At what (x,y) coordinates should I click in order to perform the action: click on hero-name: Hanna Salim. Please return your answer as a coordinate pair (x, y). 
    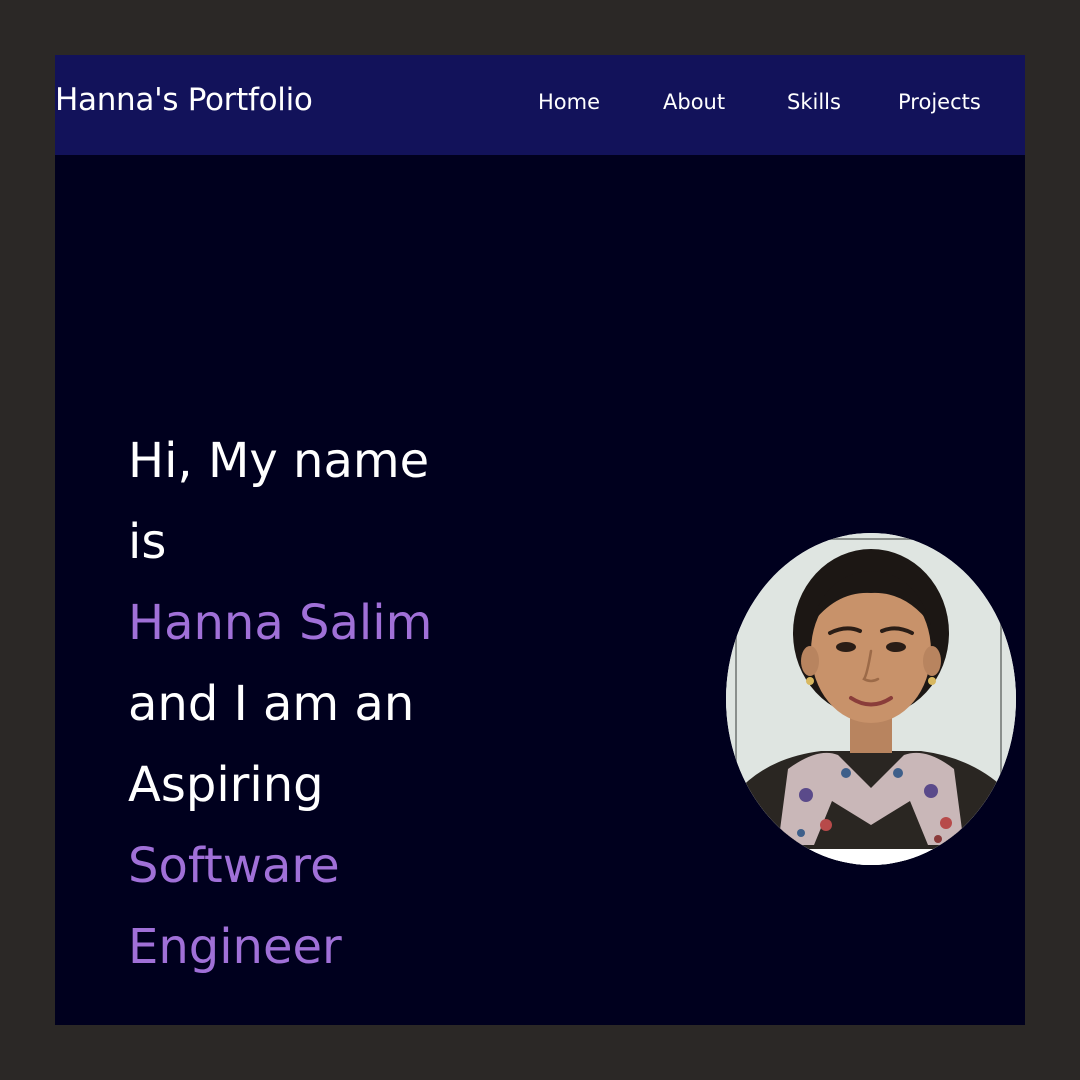
    Looking at the image, I should click on (280, 623).